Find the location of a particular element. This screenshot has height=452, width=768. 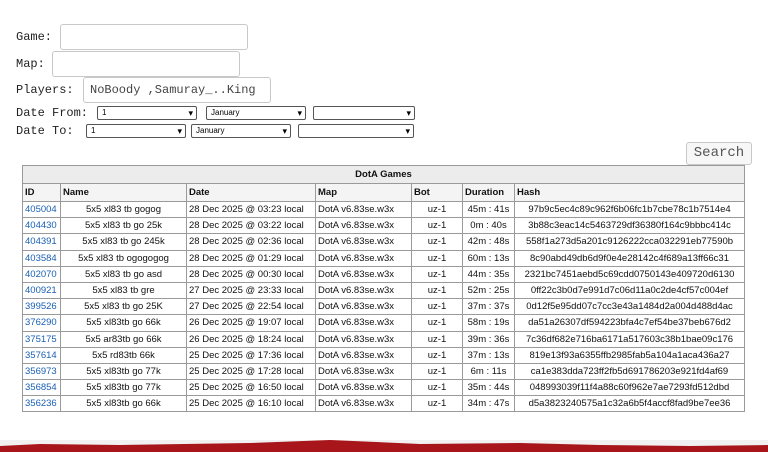

cell-hash: 7c36df682e716ba6171a517603c38b1bae09c176 is located at coordinates (629, 339).